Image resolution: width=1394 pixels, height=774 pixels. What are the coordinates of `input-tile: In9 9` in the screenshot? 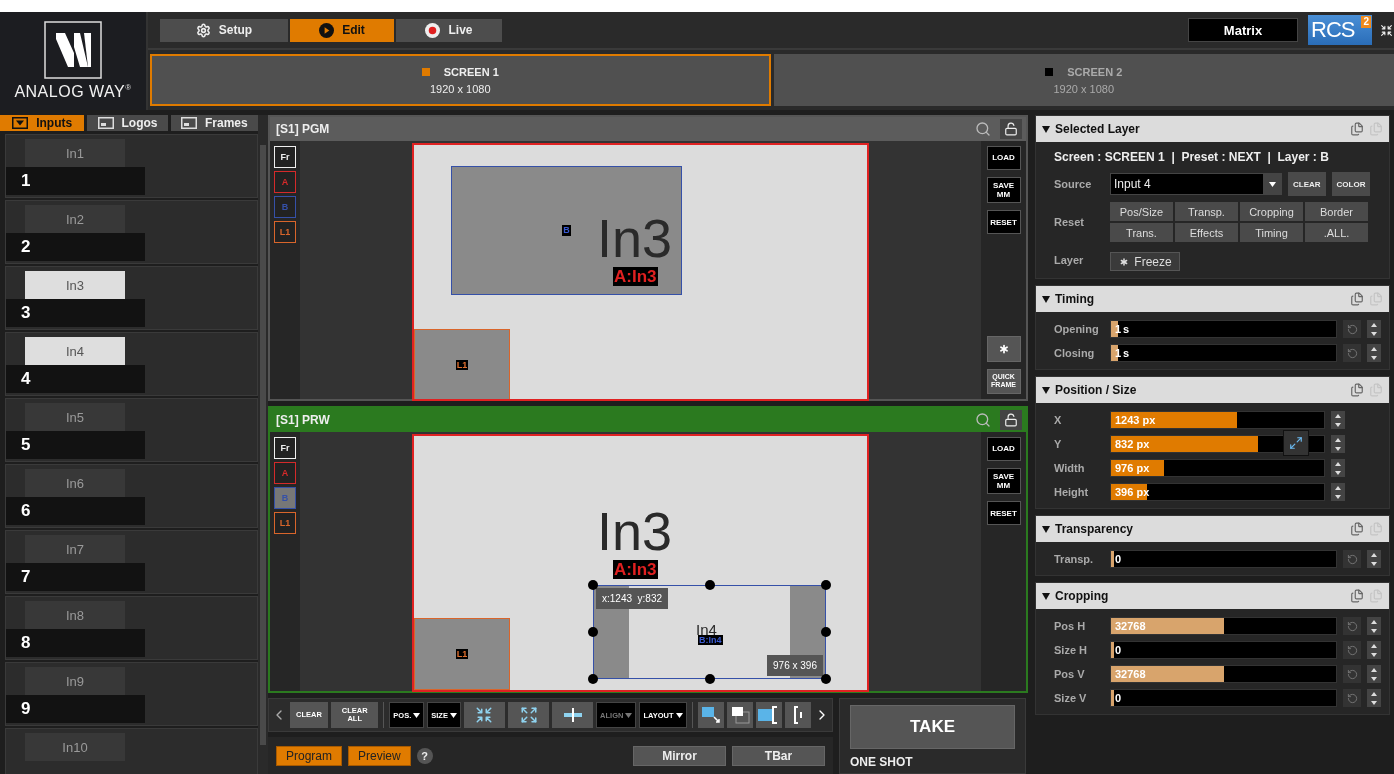 It's located at (131, 694).